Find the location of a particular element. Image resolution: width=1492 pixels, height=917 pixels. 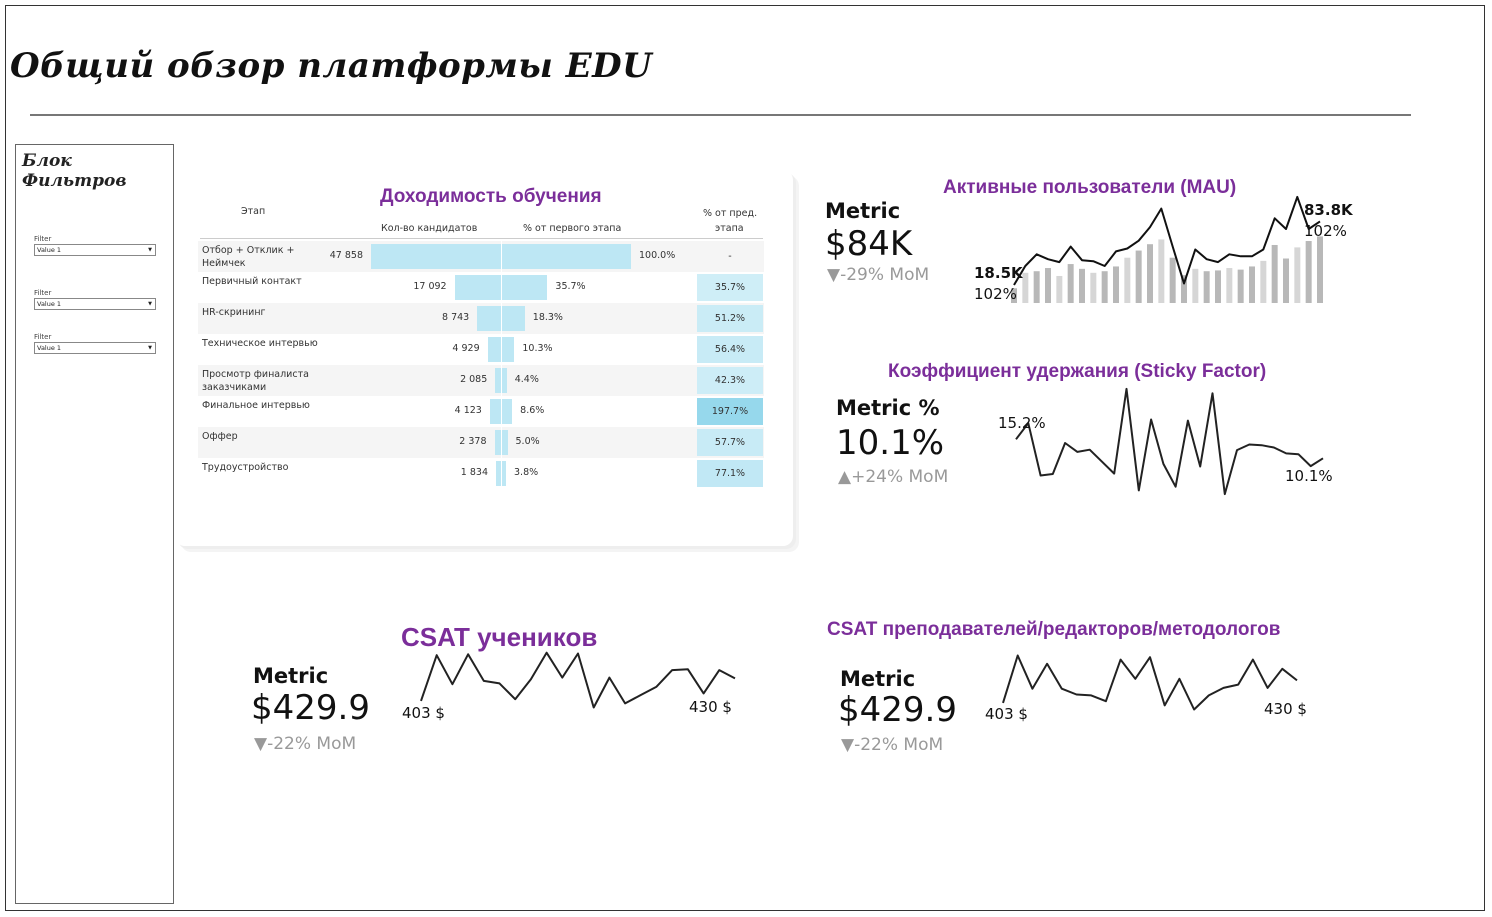

mau-metric-label: Metric is located at coordinates (863, 211).